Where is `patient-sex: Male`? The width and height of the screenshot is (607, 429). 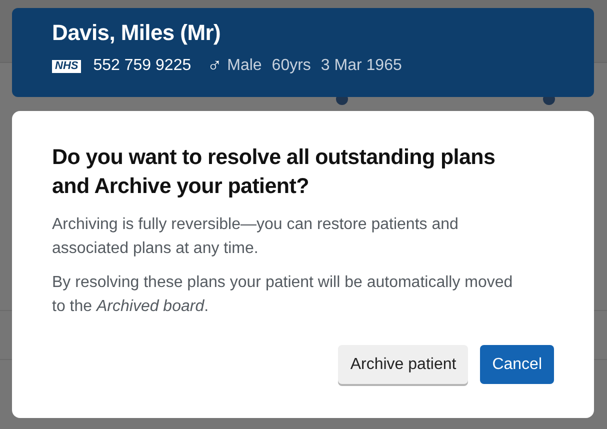 patient-sex: Male is located at coordinates (244, 66).